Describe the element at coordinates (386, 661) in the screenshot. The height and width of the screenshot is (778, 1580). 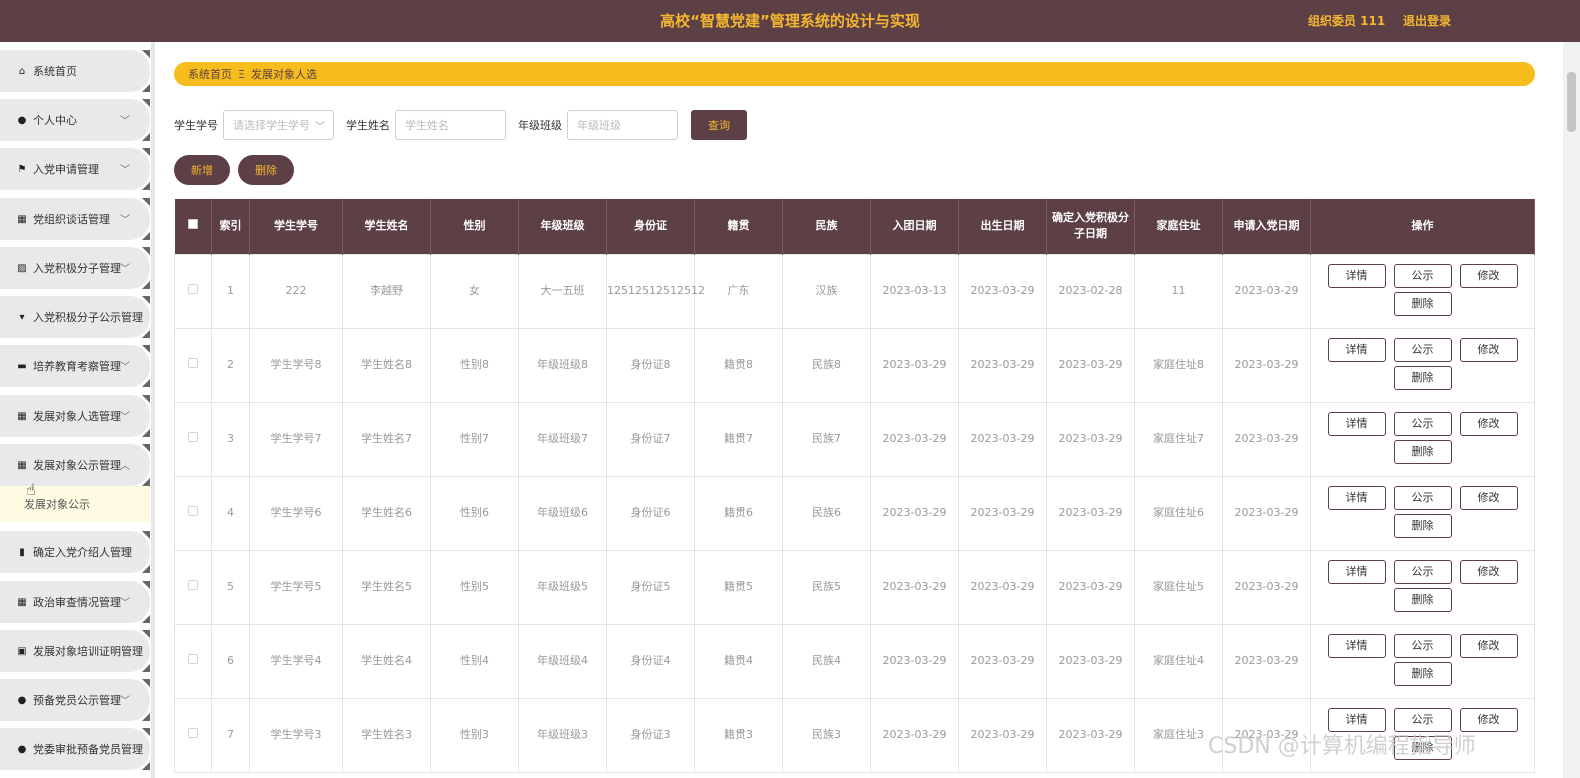
I see `table-cell: 学生姓名4` at that location.